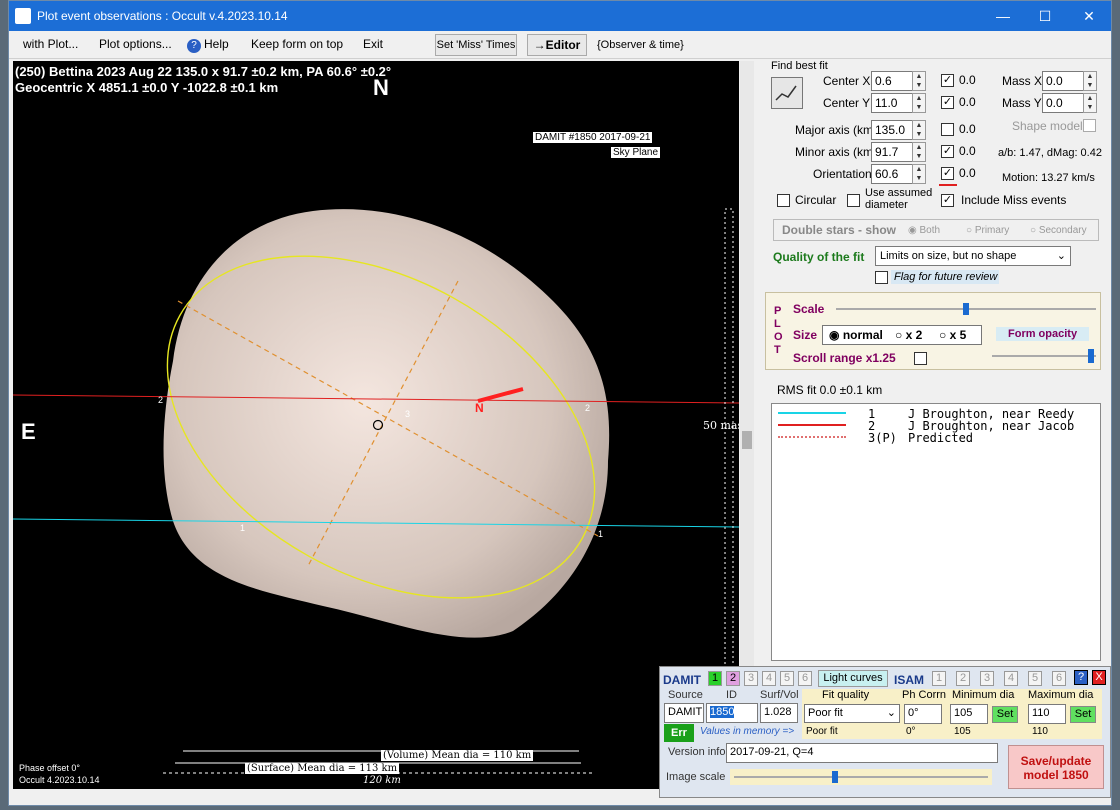  Describe the element at coordinates (1063, 81) in the screenshot. I see `mass-x-input: 0.0` at that location.